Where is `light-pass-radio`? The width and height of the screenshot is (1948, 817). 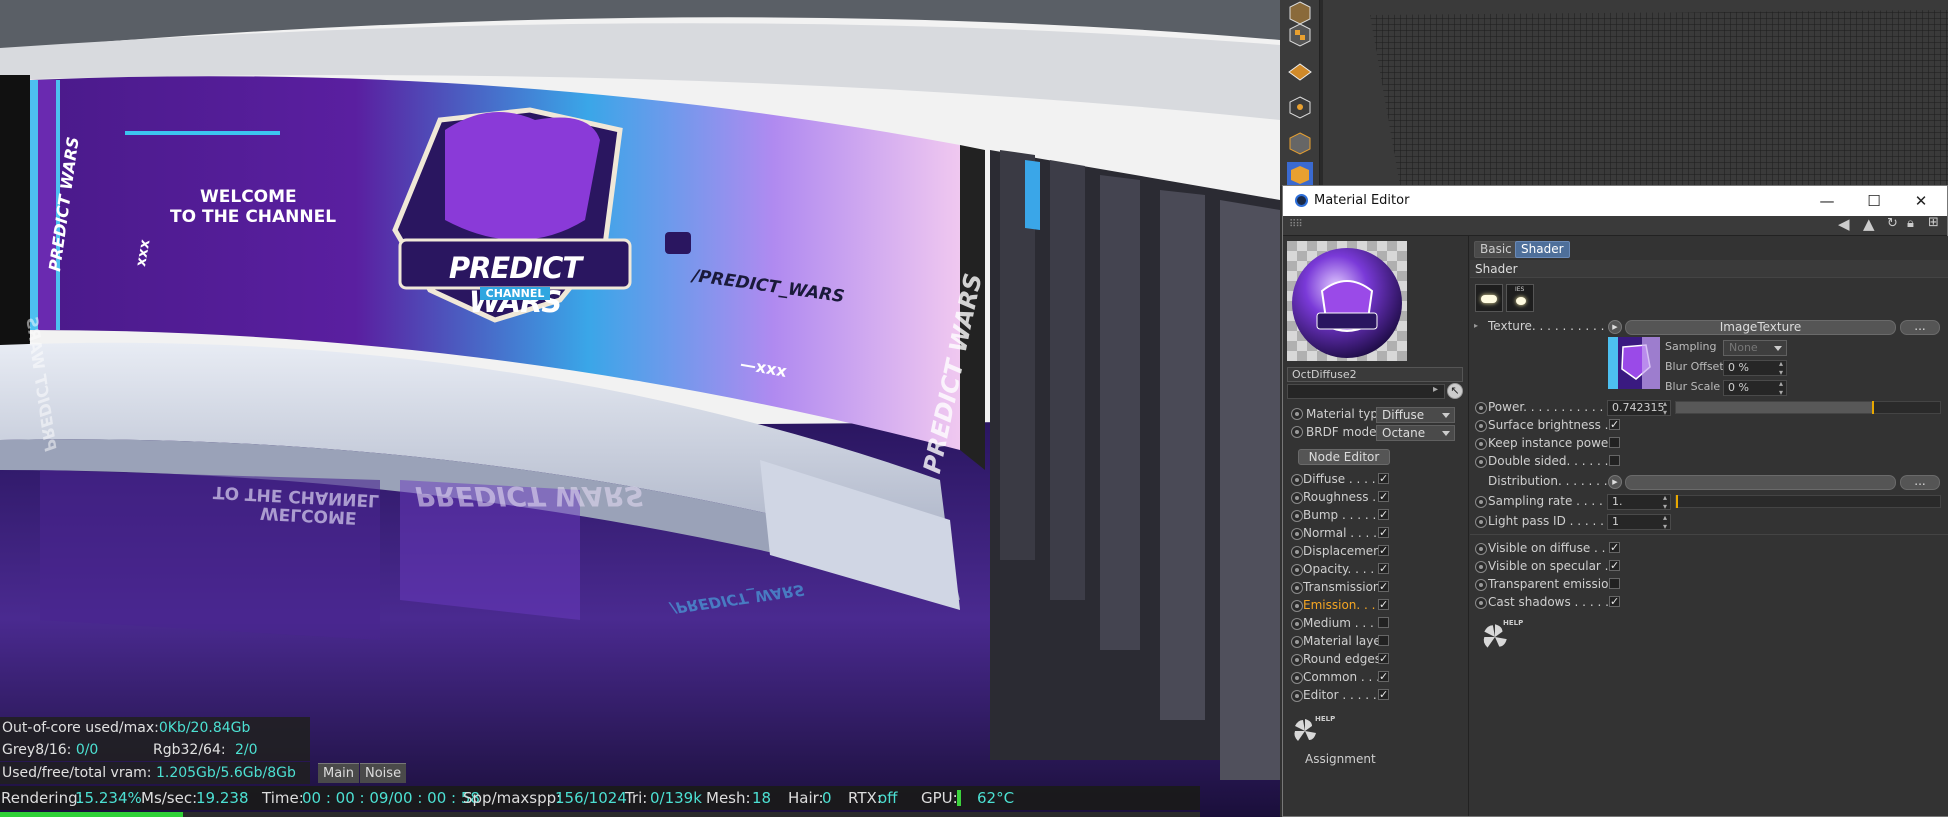 light-pass-radio is located at coordinates (1481, 522).